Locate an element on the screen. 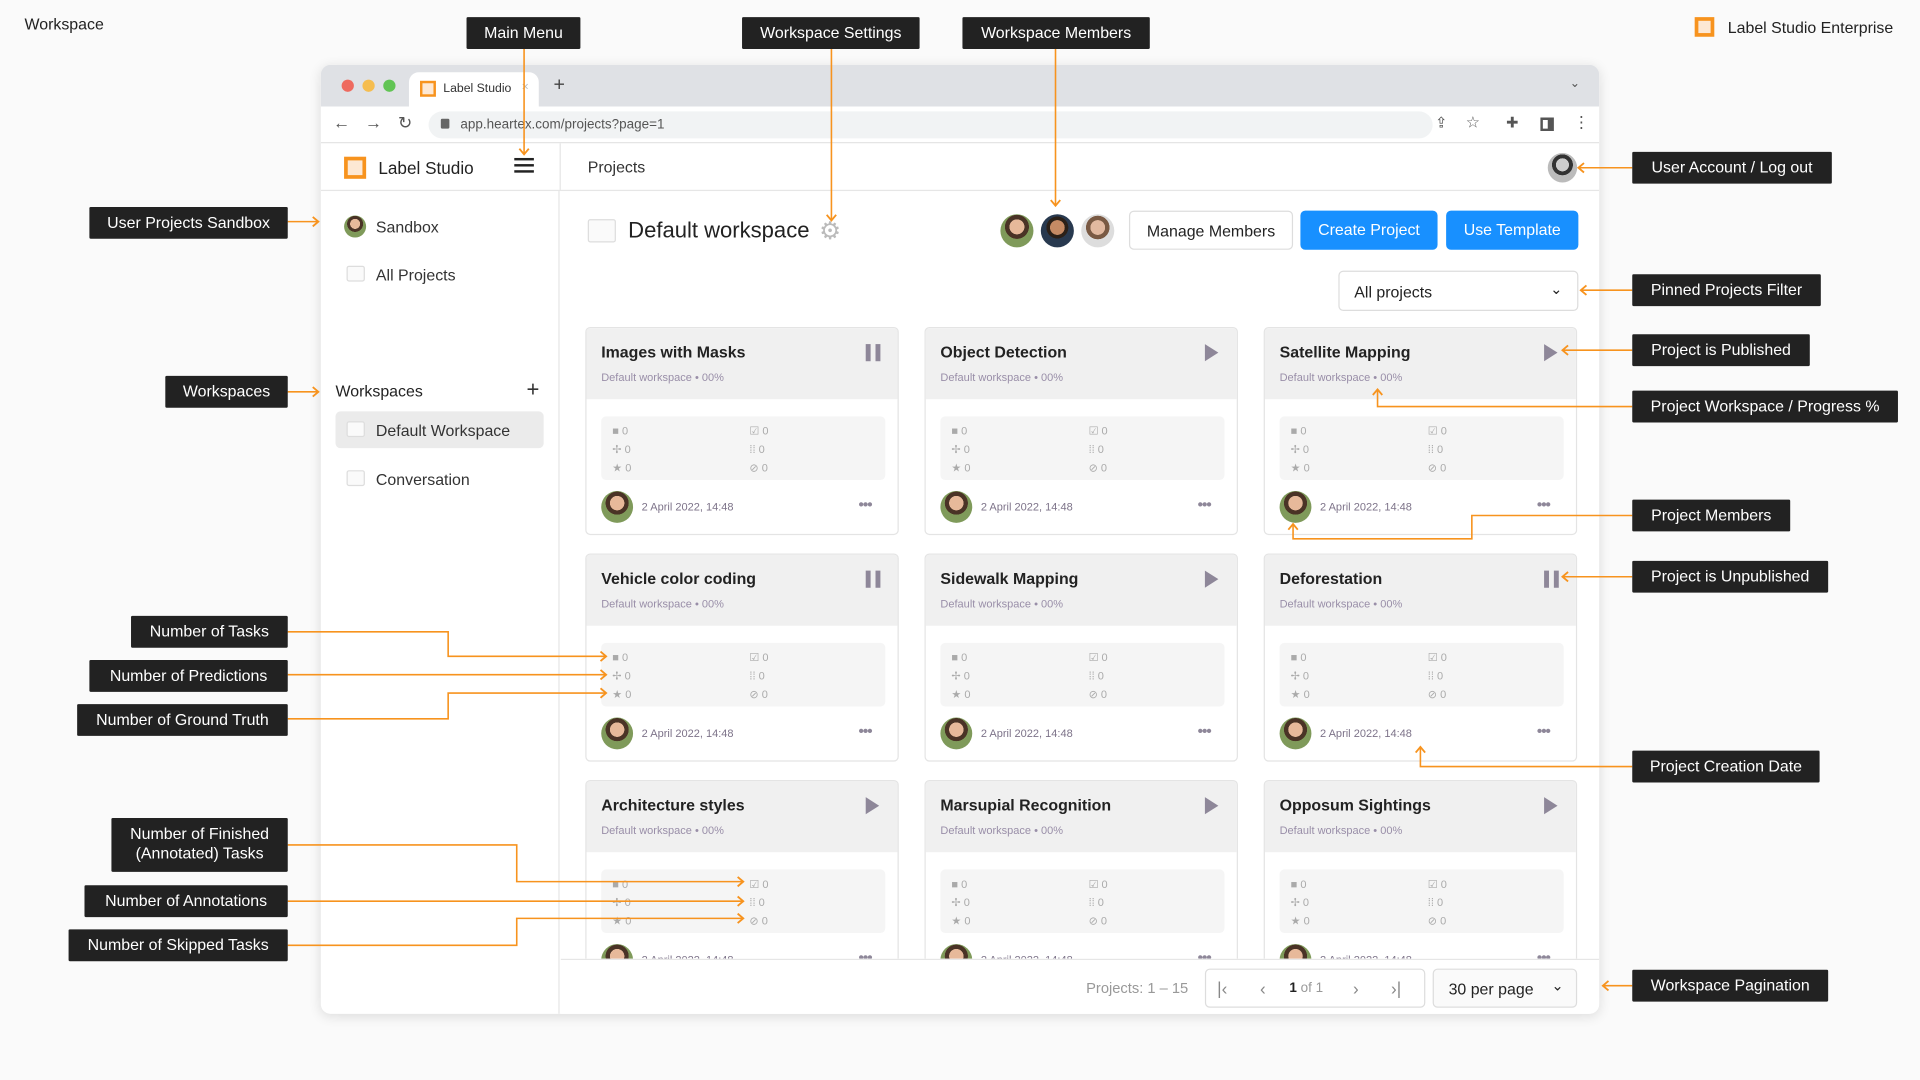  annotation-label: Project Members is located at coordinates (1711, 515).